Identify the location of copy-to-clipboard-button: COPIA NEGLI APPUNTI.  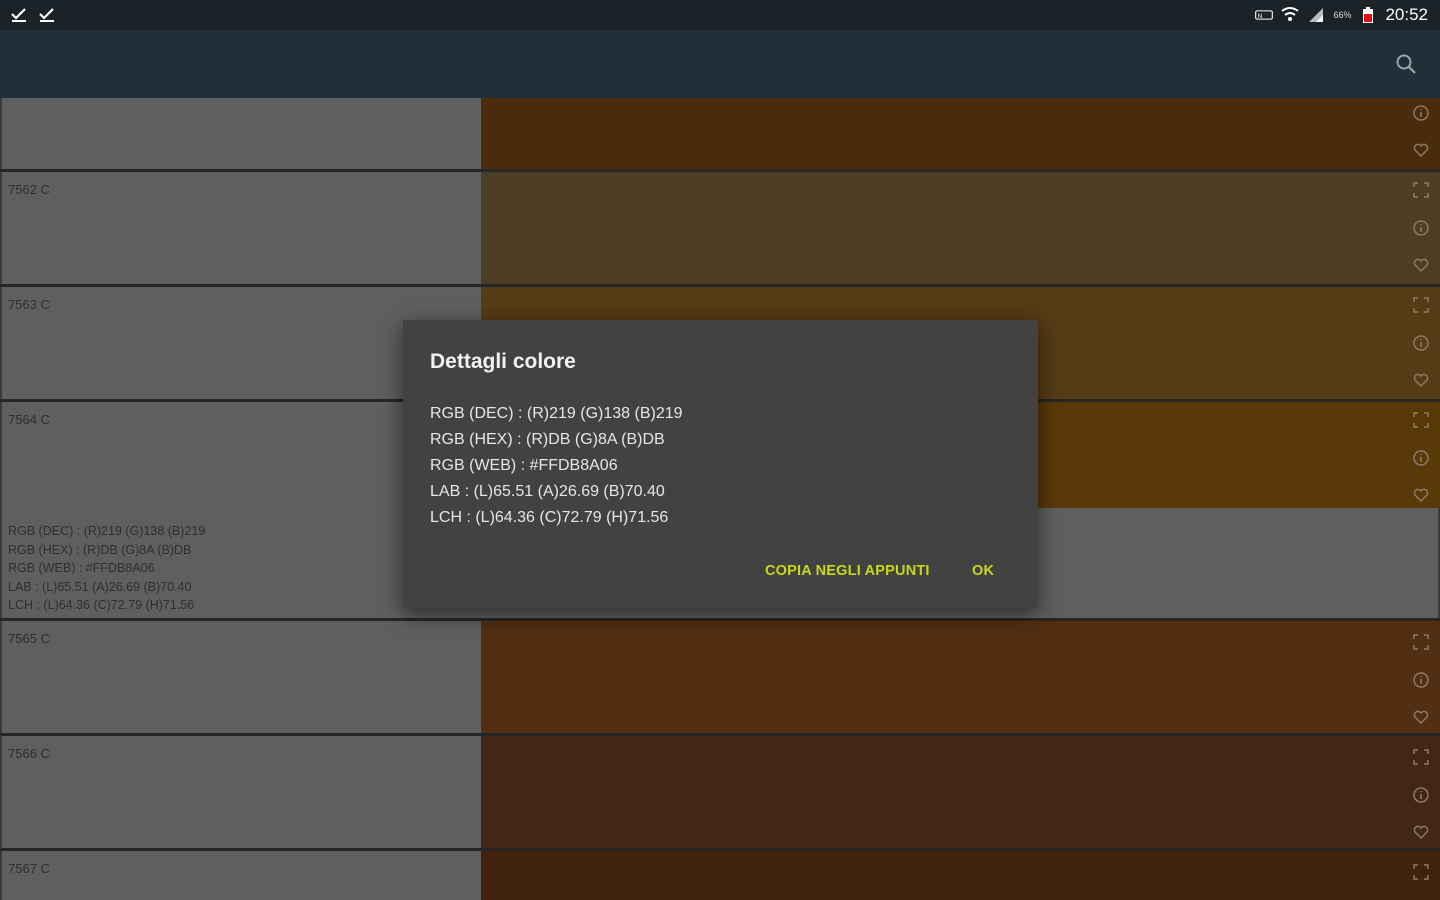
(847, 571).